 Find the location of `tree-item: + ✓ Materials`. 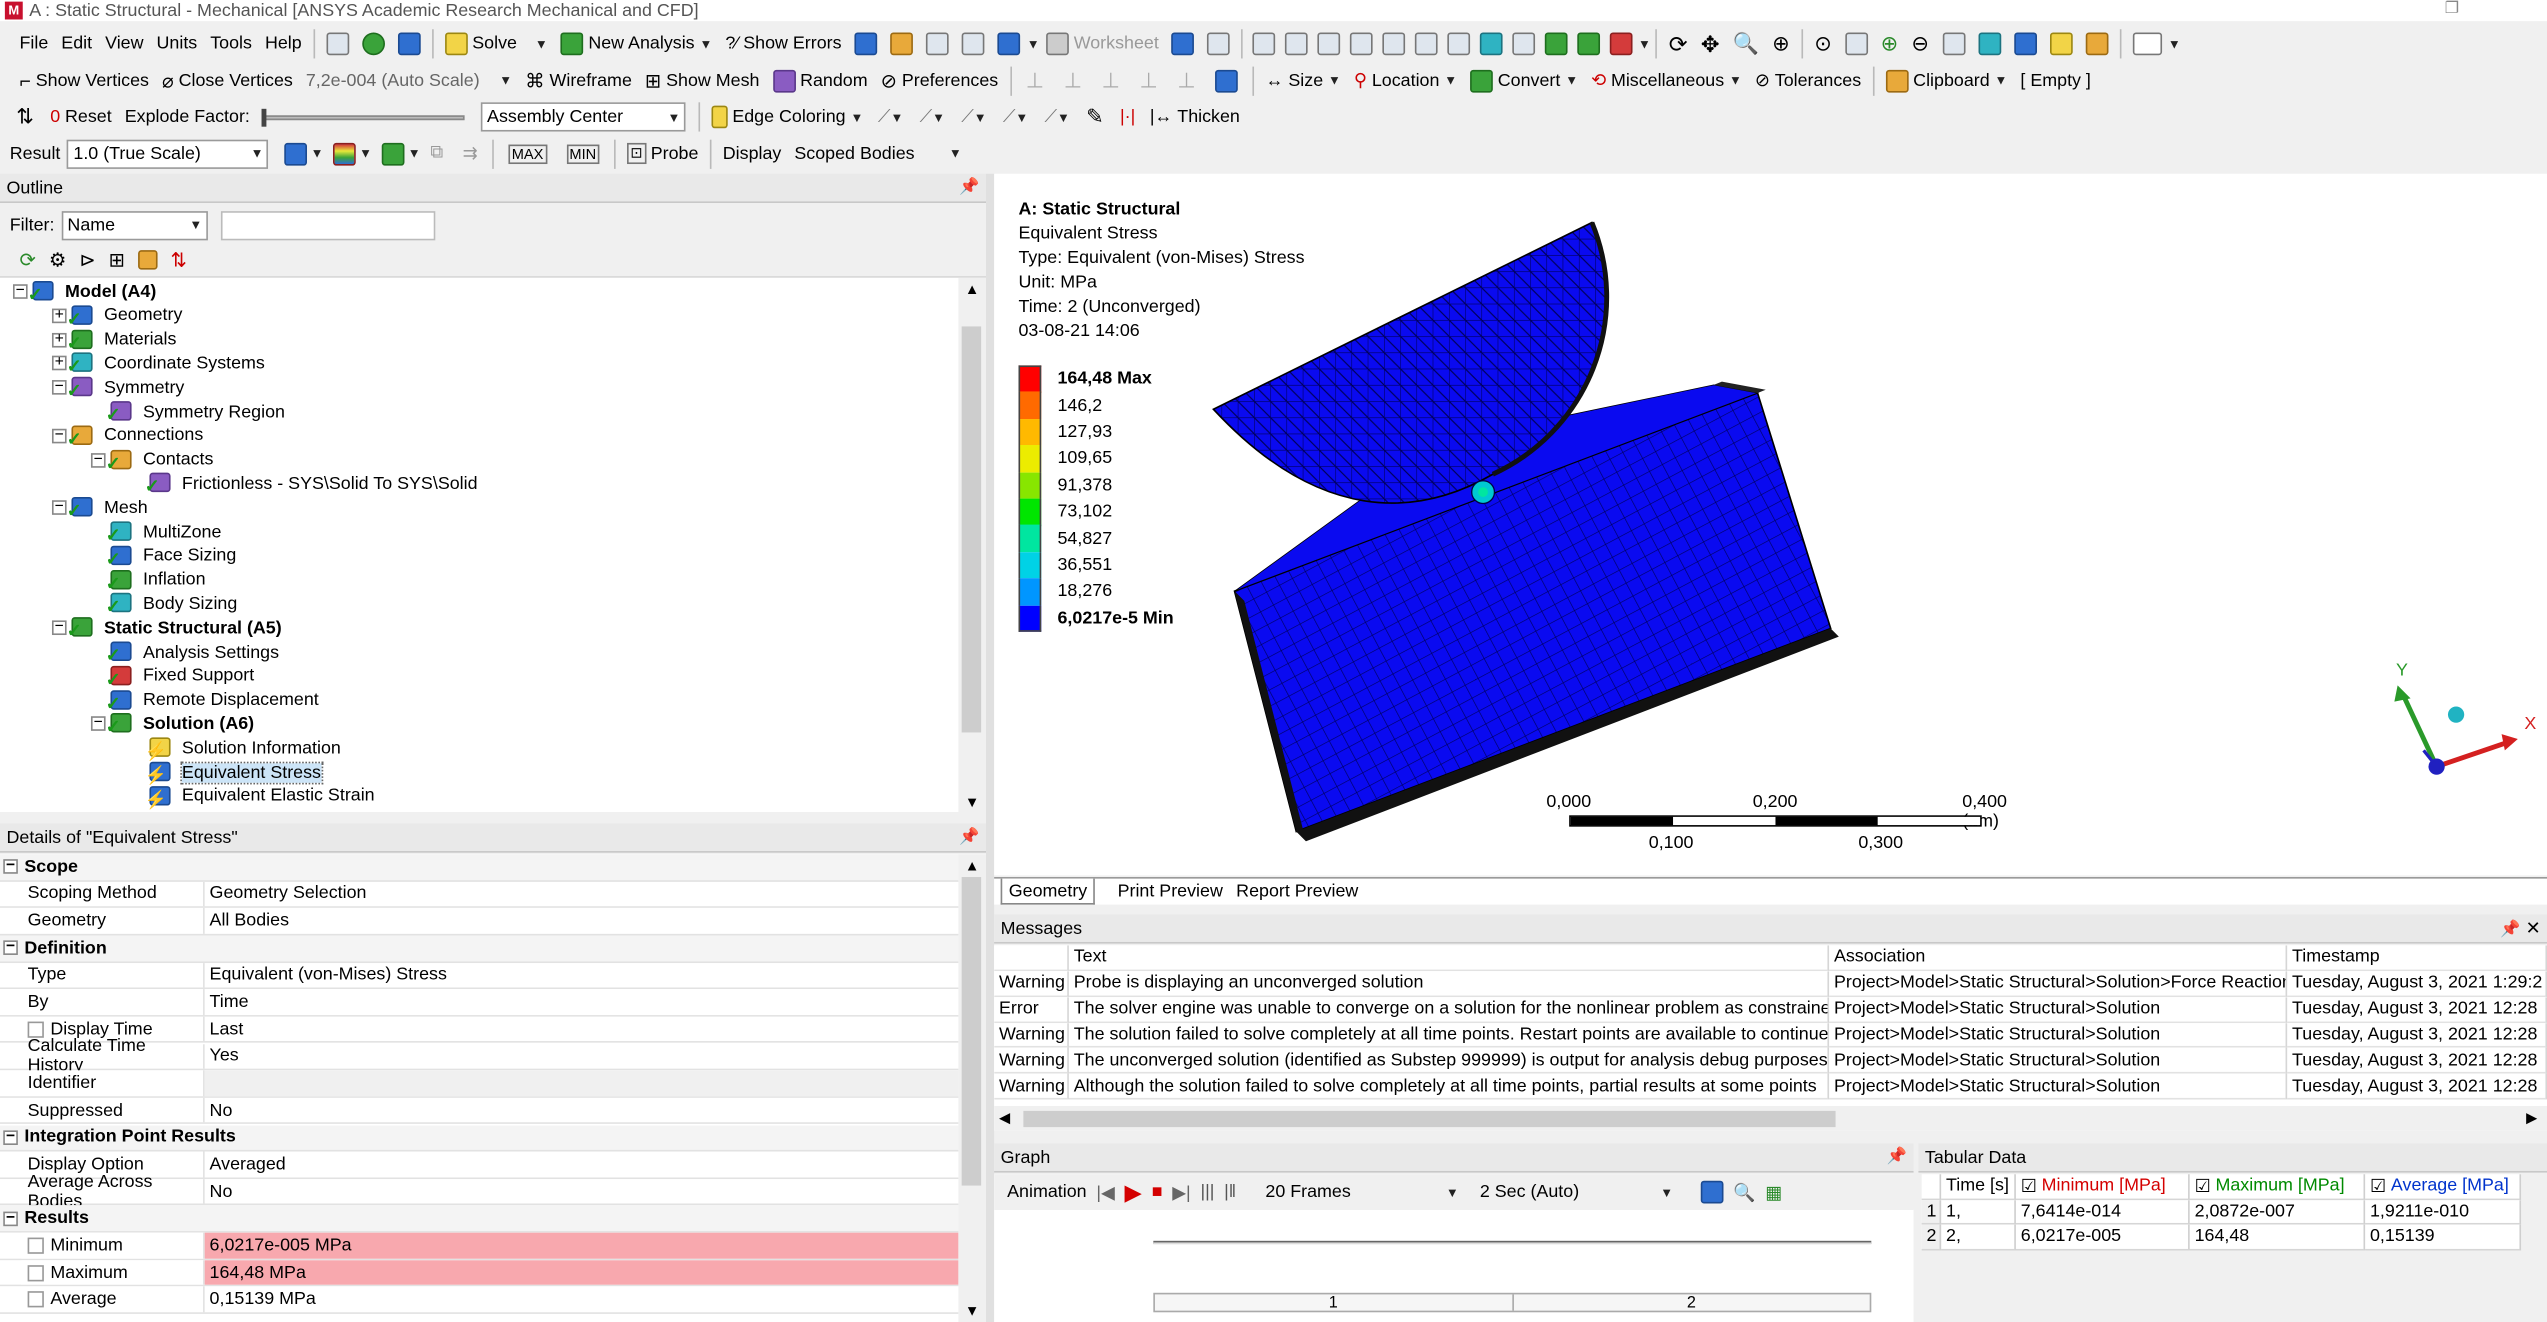

tree-item: + ✓ Materials is located at coordinates (113, 340).